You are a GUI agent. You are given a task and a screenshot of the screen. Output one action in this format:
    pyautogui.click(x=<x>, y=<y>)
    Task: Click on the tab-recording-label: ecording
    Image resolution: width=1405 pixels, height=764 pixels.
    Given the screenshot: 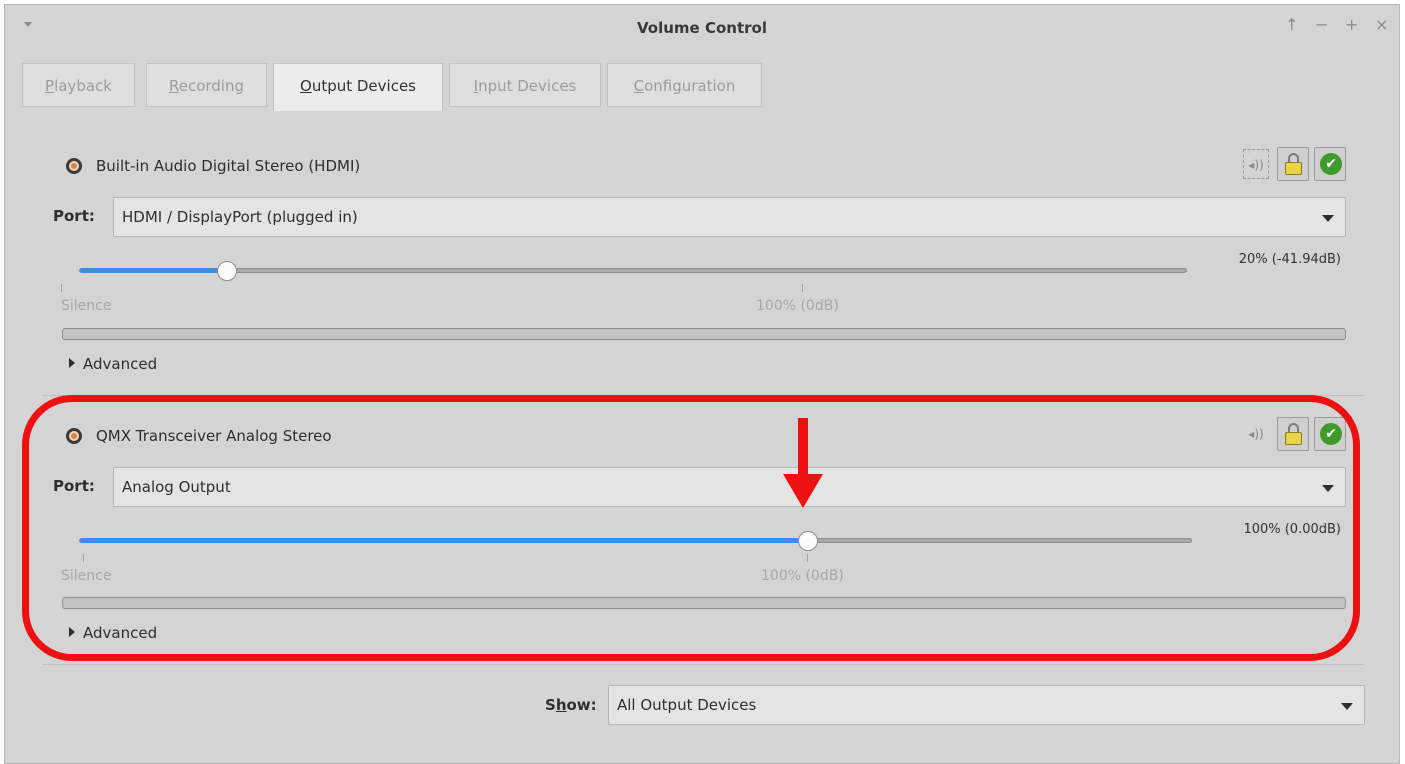 What is the action you would take?
    pyautogui.click(x=211, y=86)
    